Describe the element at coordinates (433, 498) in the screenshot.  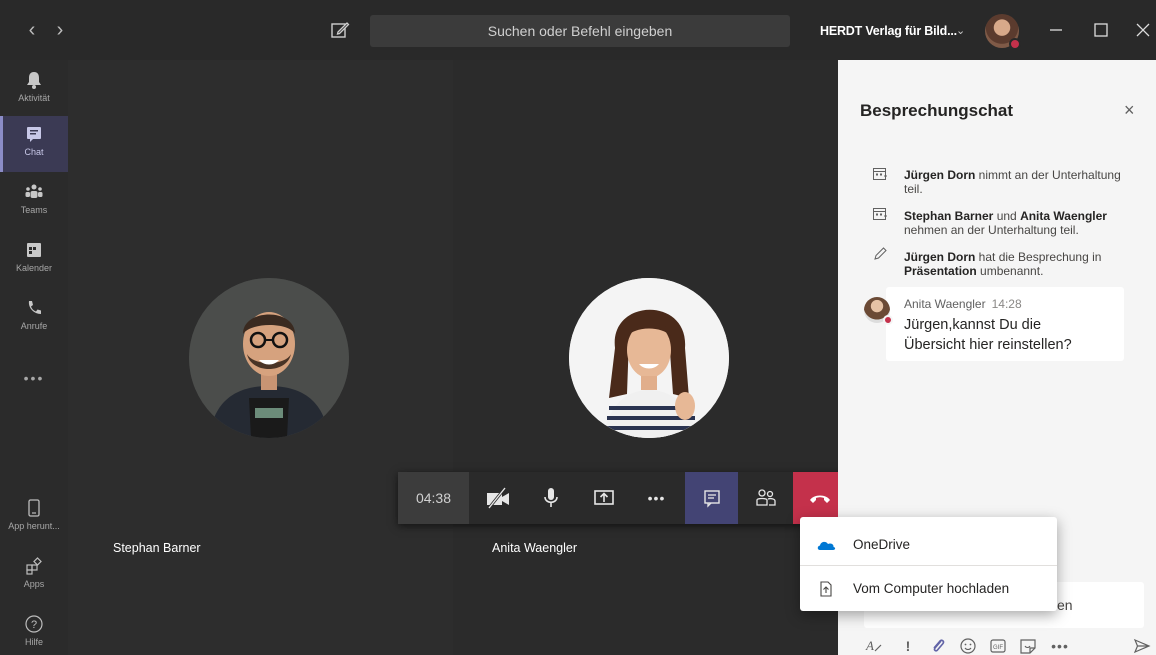
I see `call-timer: 04:38` at that location.